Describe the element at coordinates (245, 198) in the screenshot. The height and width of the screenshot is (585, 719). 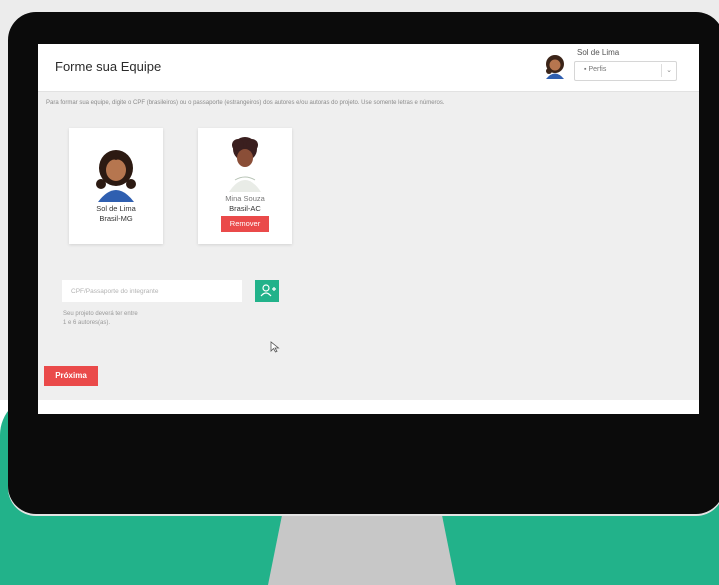
I see `member-name: Mina Souza` at that location.